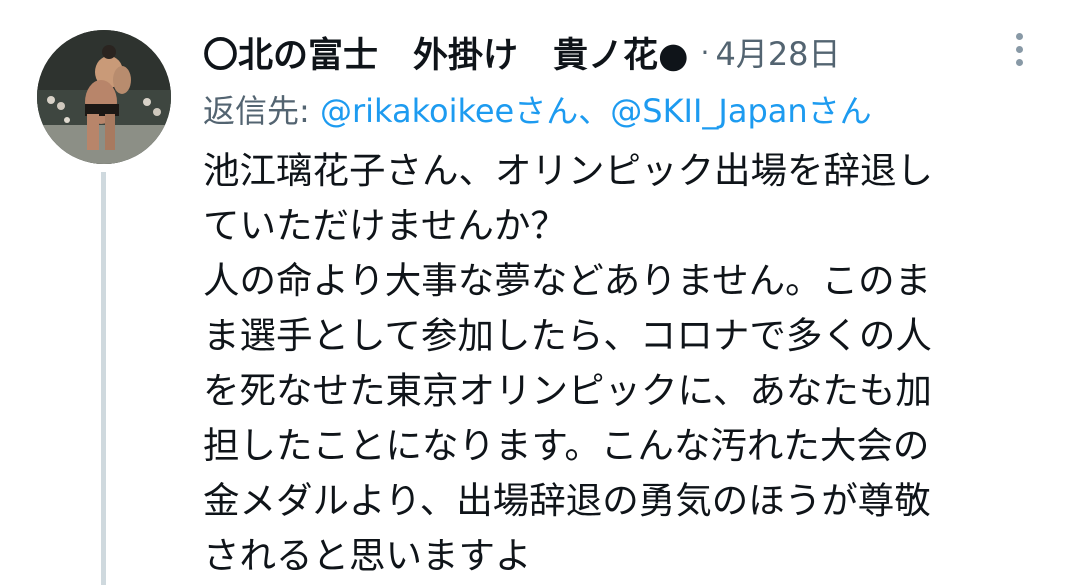  What do you see at coordinates (740, 111) in the screenshot?
I see `reply-handle-skii-japan: @SKII_Japanさん` at bounding box center [740, 111].